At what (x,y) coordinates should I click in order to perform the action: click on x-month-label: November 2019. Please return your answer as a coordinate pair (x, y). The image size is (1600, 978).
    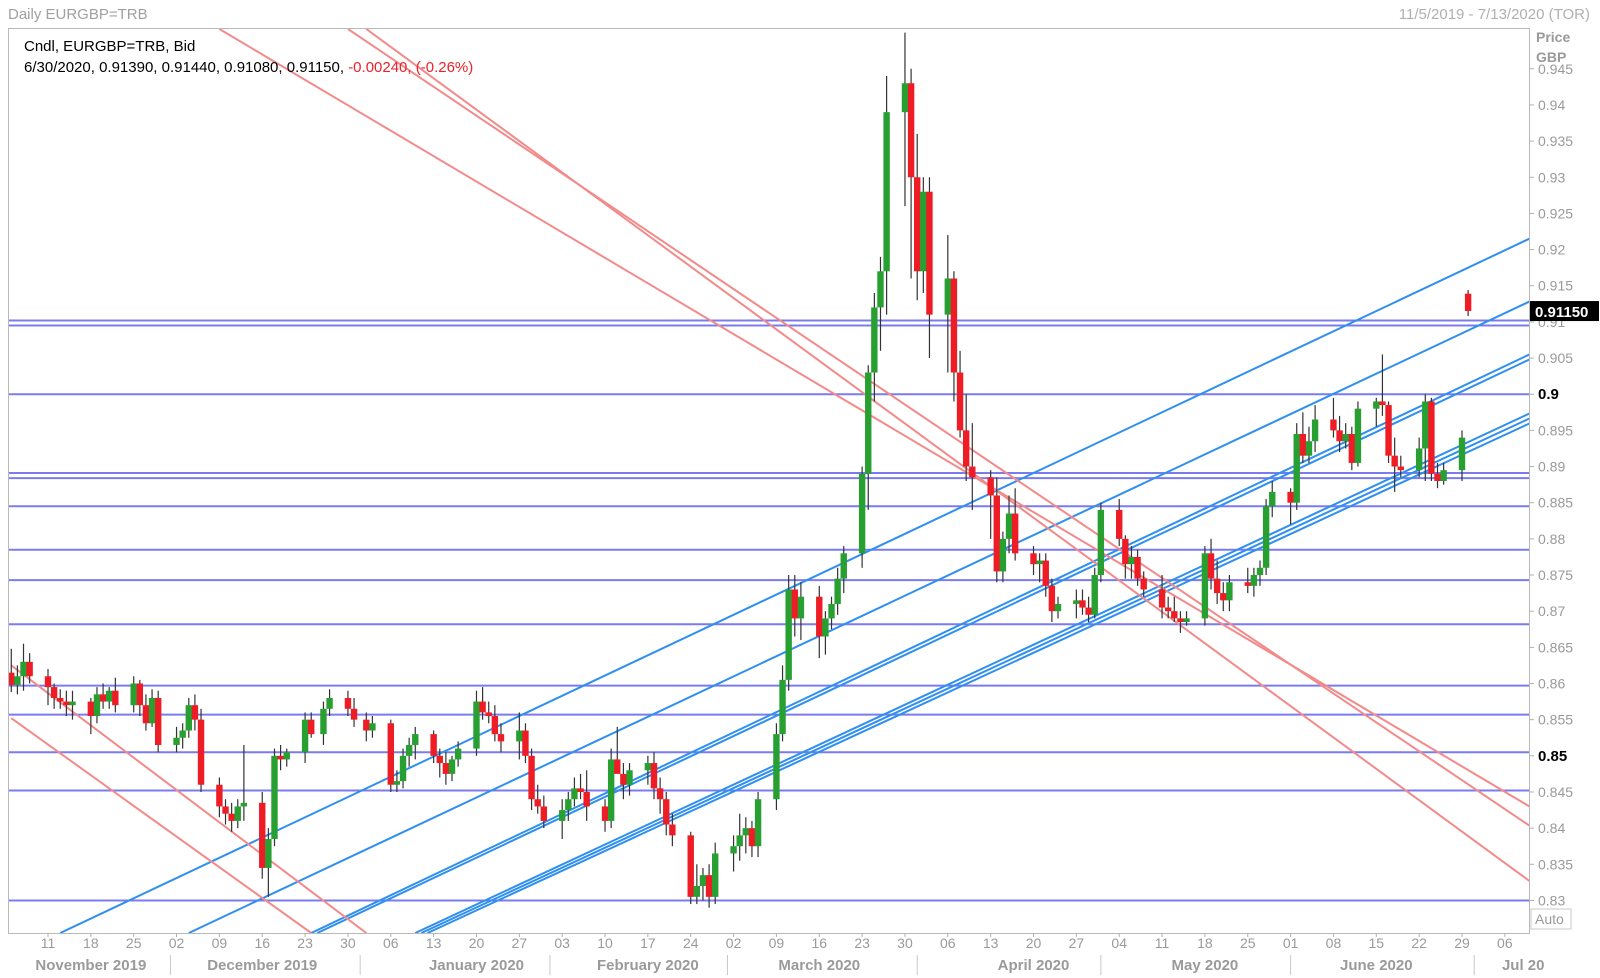
    Looking at the image, I should click on (90, 965).